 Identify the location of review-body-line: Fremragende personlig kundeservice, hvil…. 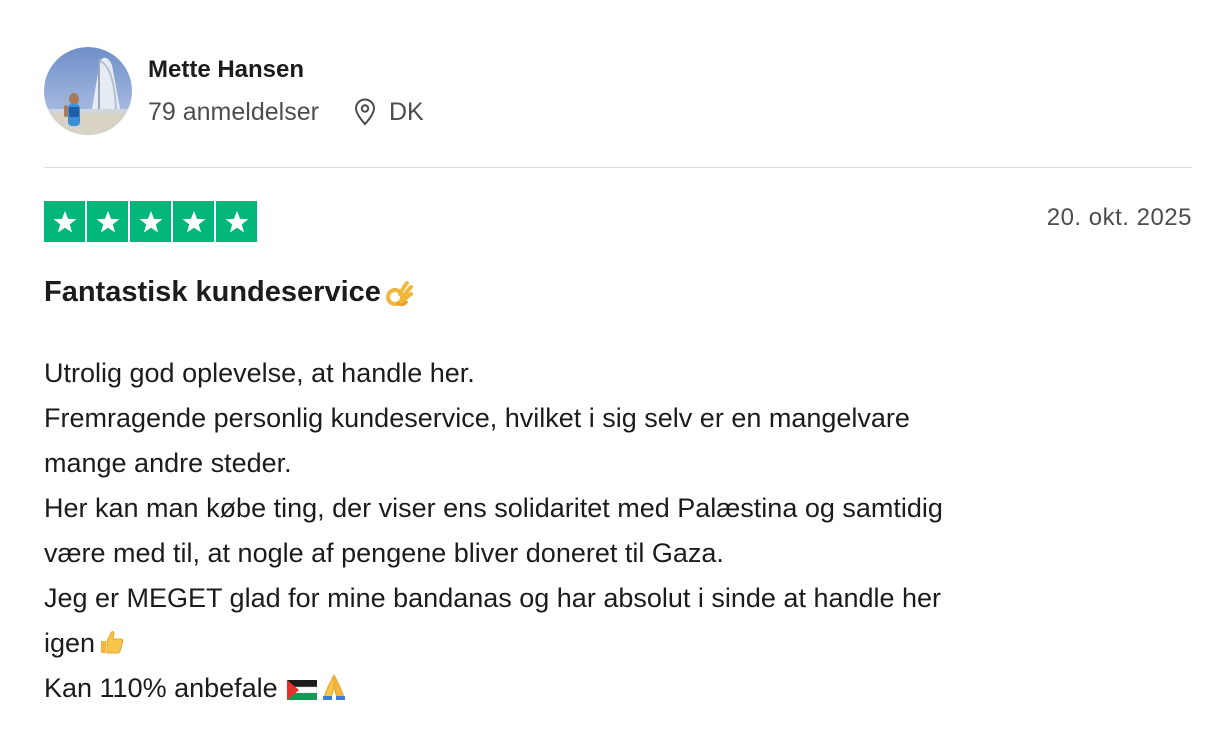
(477, 418).